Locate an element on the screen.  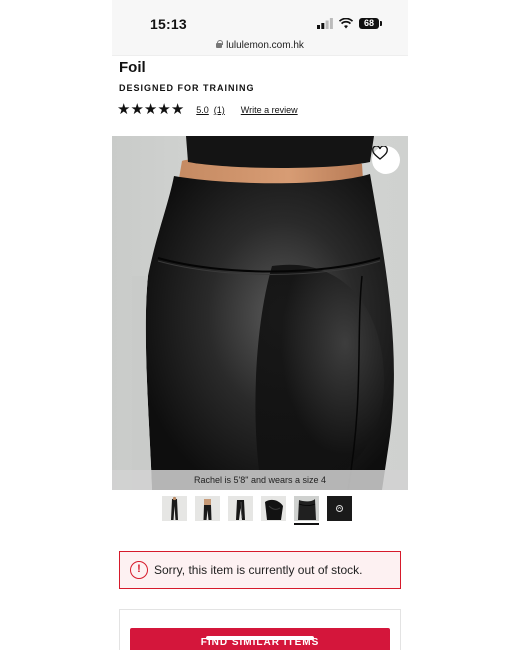
home-indicator is located at coordinates (260, 638).